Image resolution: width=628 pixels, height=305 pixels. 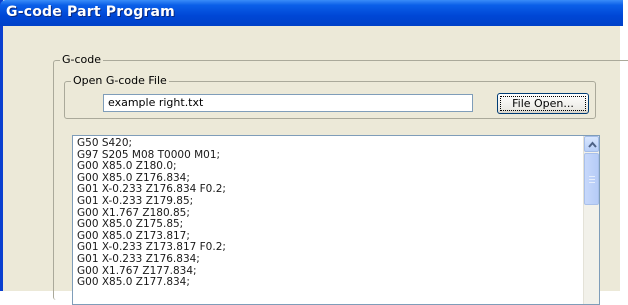 What do you see at coordinates (327, 201) in the screenshot?
I see `gcode-line: G01 X-0.233 Z179.85;` at bounding box center [327, 201].